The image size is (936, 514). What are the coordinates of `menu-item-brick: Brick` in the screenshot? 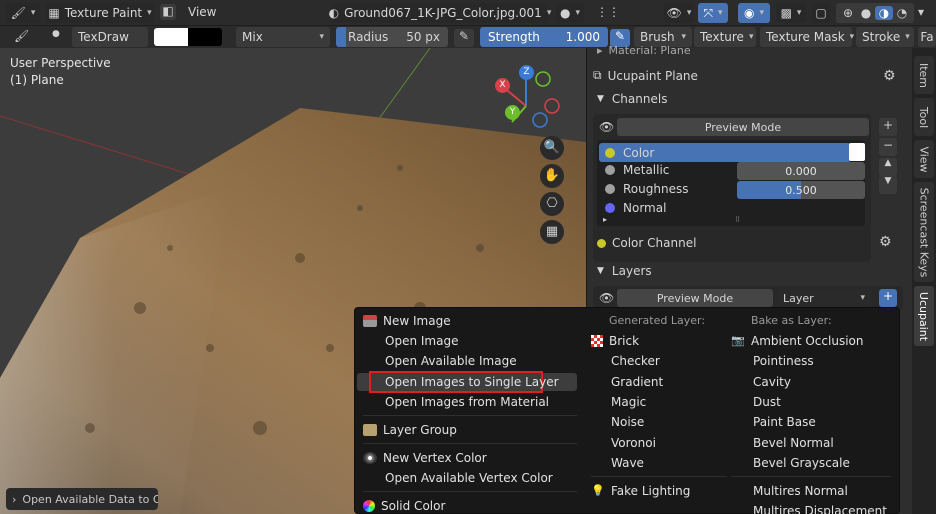 It's located at (615, 341).